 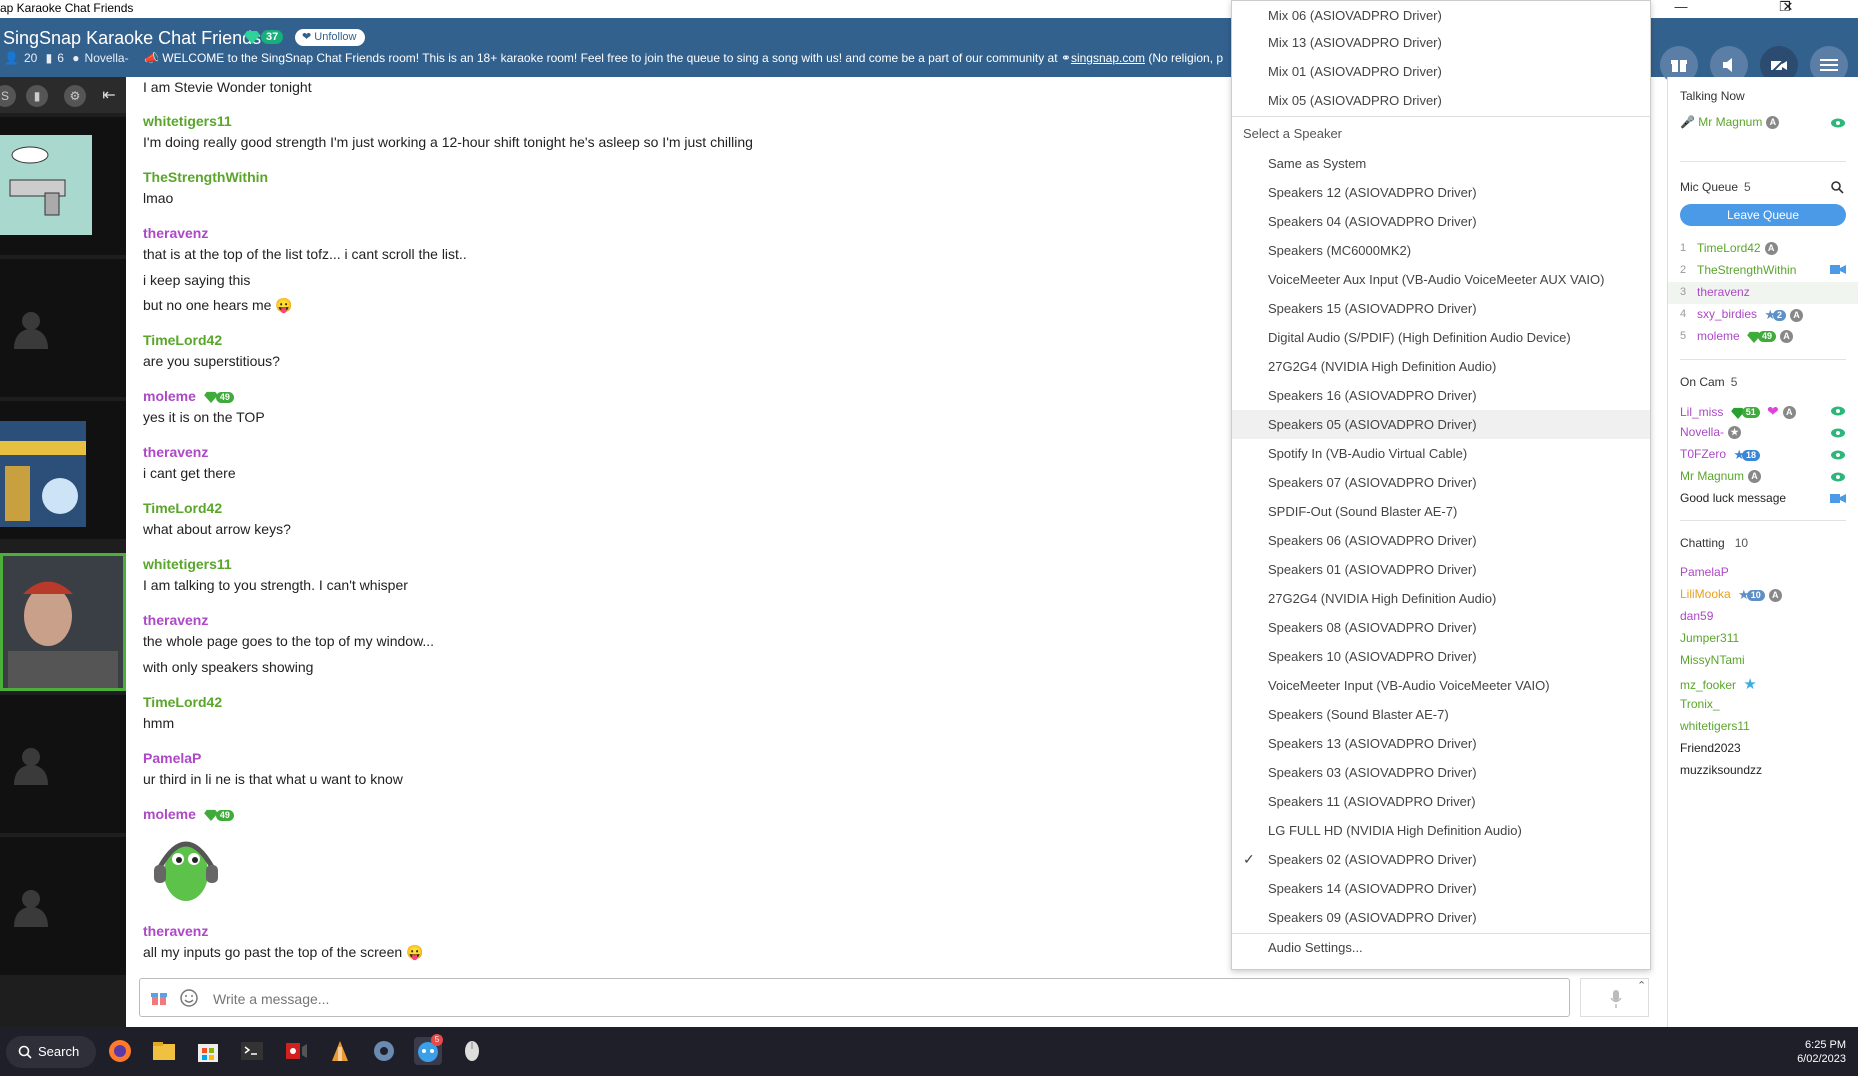 I want to click on camera-off-icon: ▮, so click(x=37, y=96).